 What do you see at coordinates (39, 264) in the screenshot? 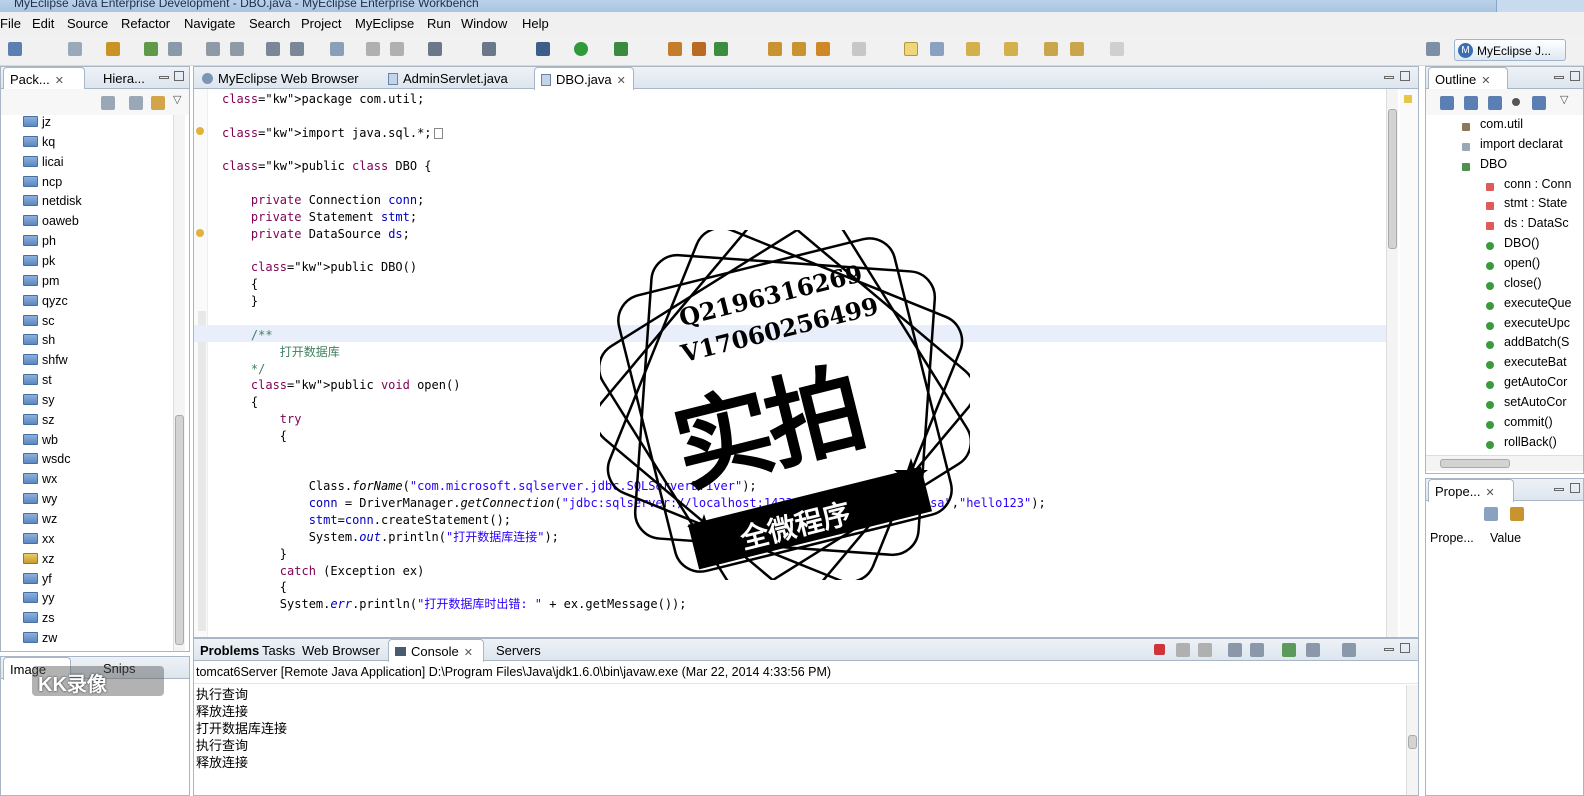
I see `package-item: pk` at bounding box center [39, 264].